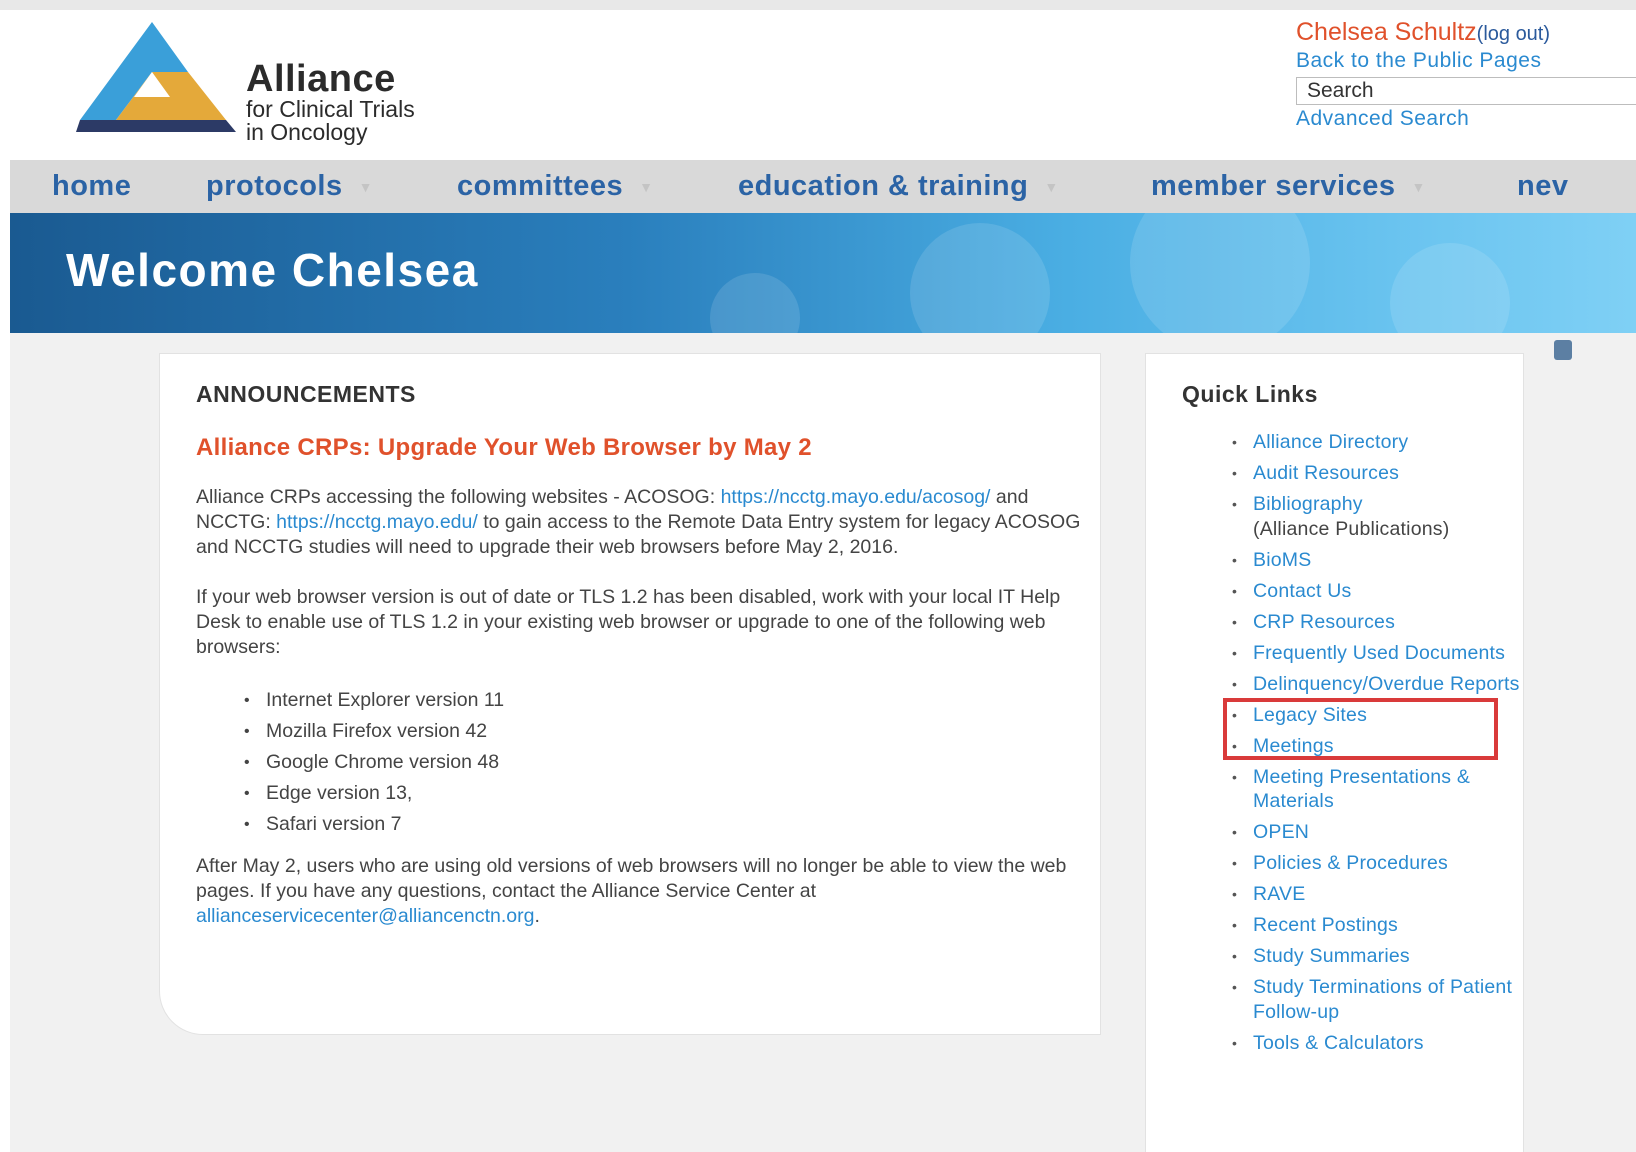  Describe the element at coordinates (1377, 894) in the screenshot. I see `quick-link-rave: RAVE` at that location.